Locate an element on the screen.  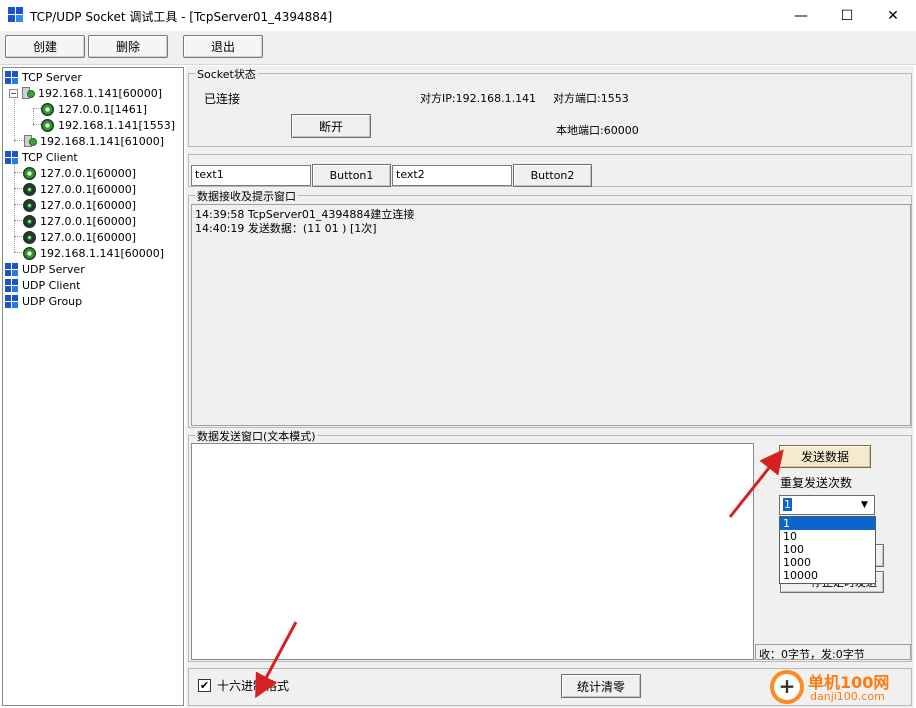
watermark-logo: + 单机100网 danji100.com is located at coordinates (841, 687).